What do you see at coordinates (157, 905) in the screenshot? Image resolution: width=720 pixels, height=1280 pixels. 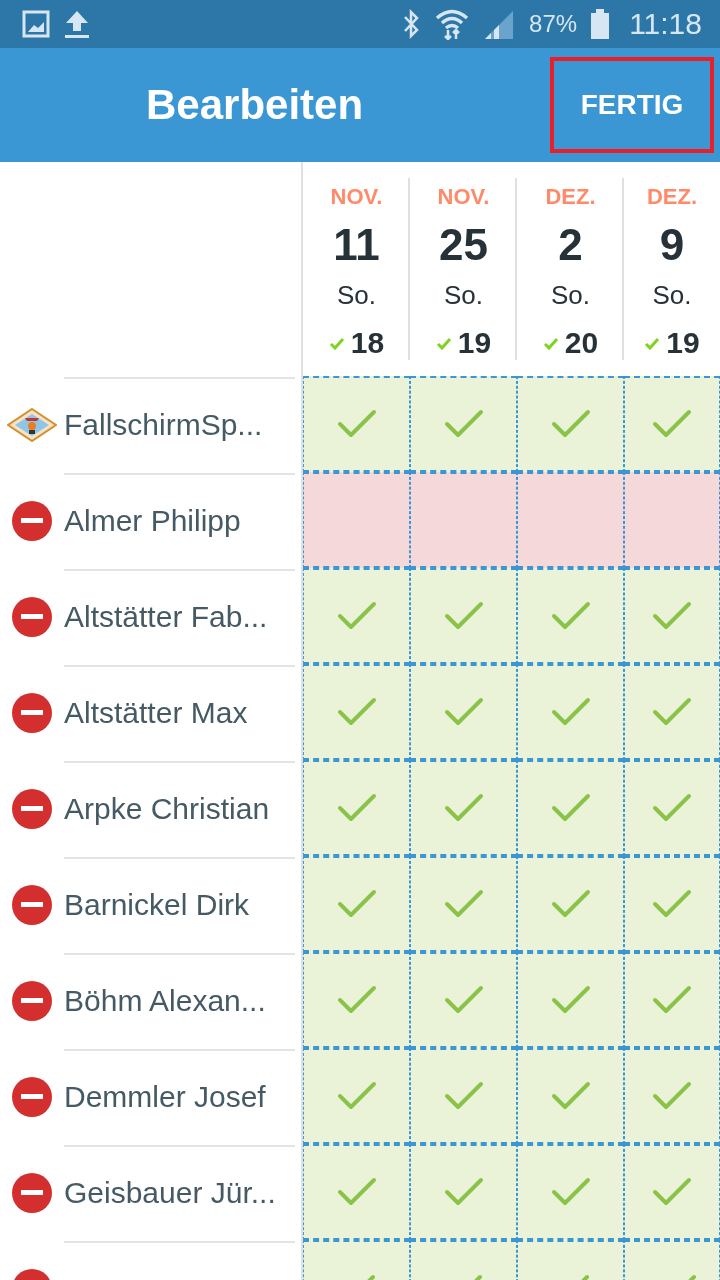 I see `member-name: Barnickel Dirk` at bounding box center [157, 905].